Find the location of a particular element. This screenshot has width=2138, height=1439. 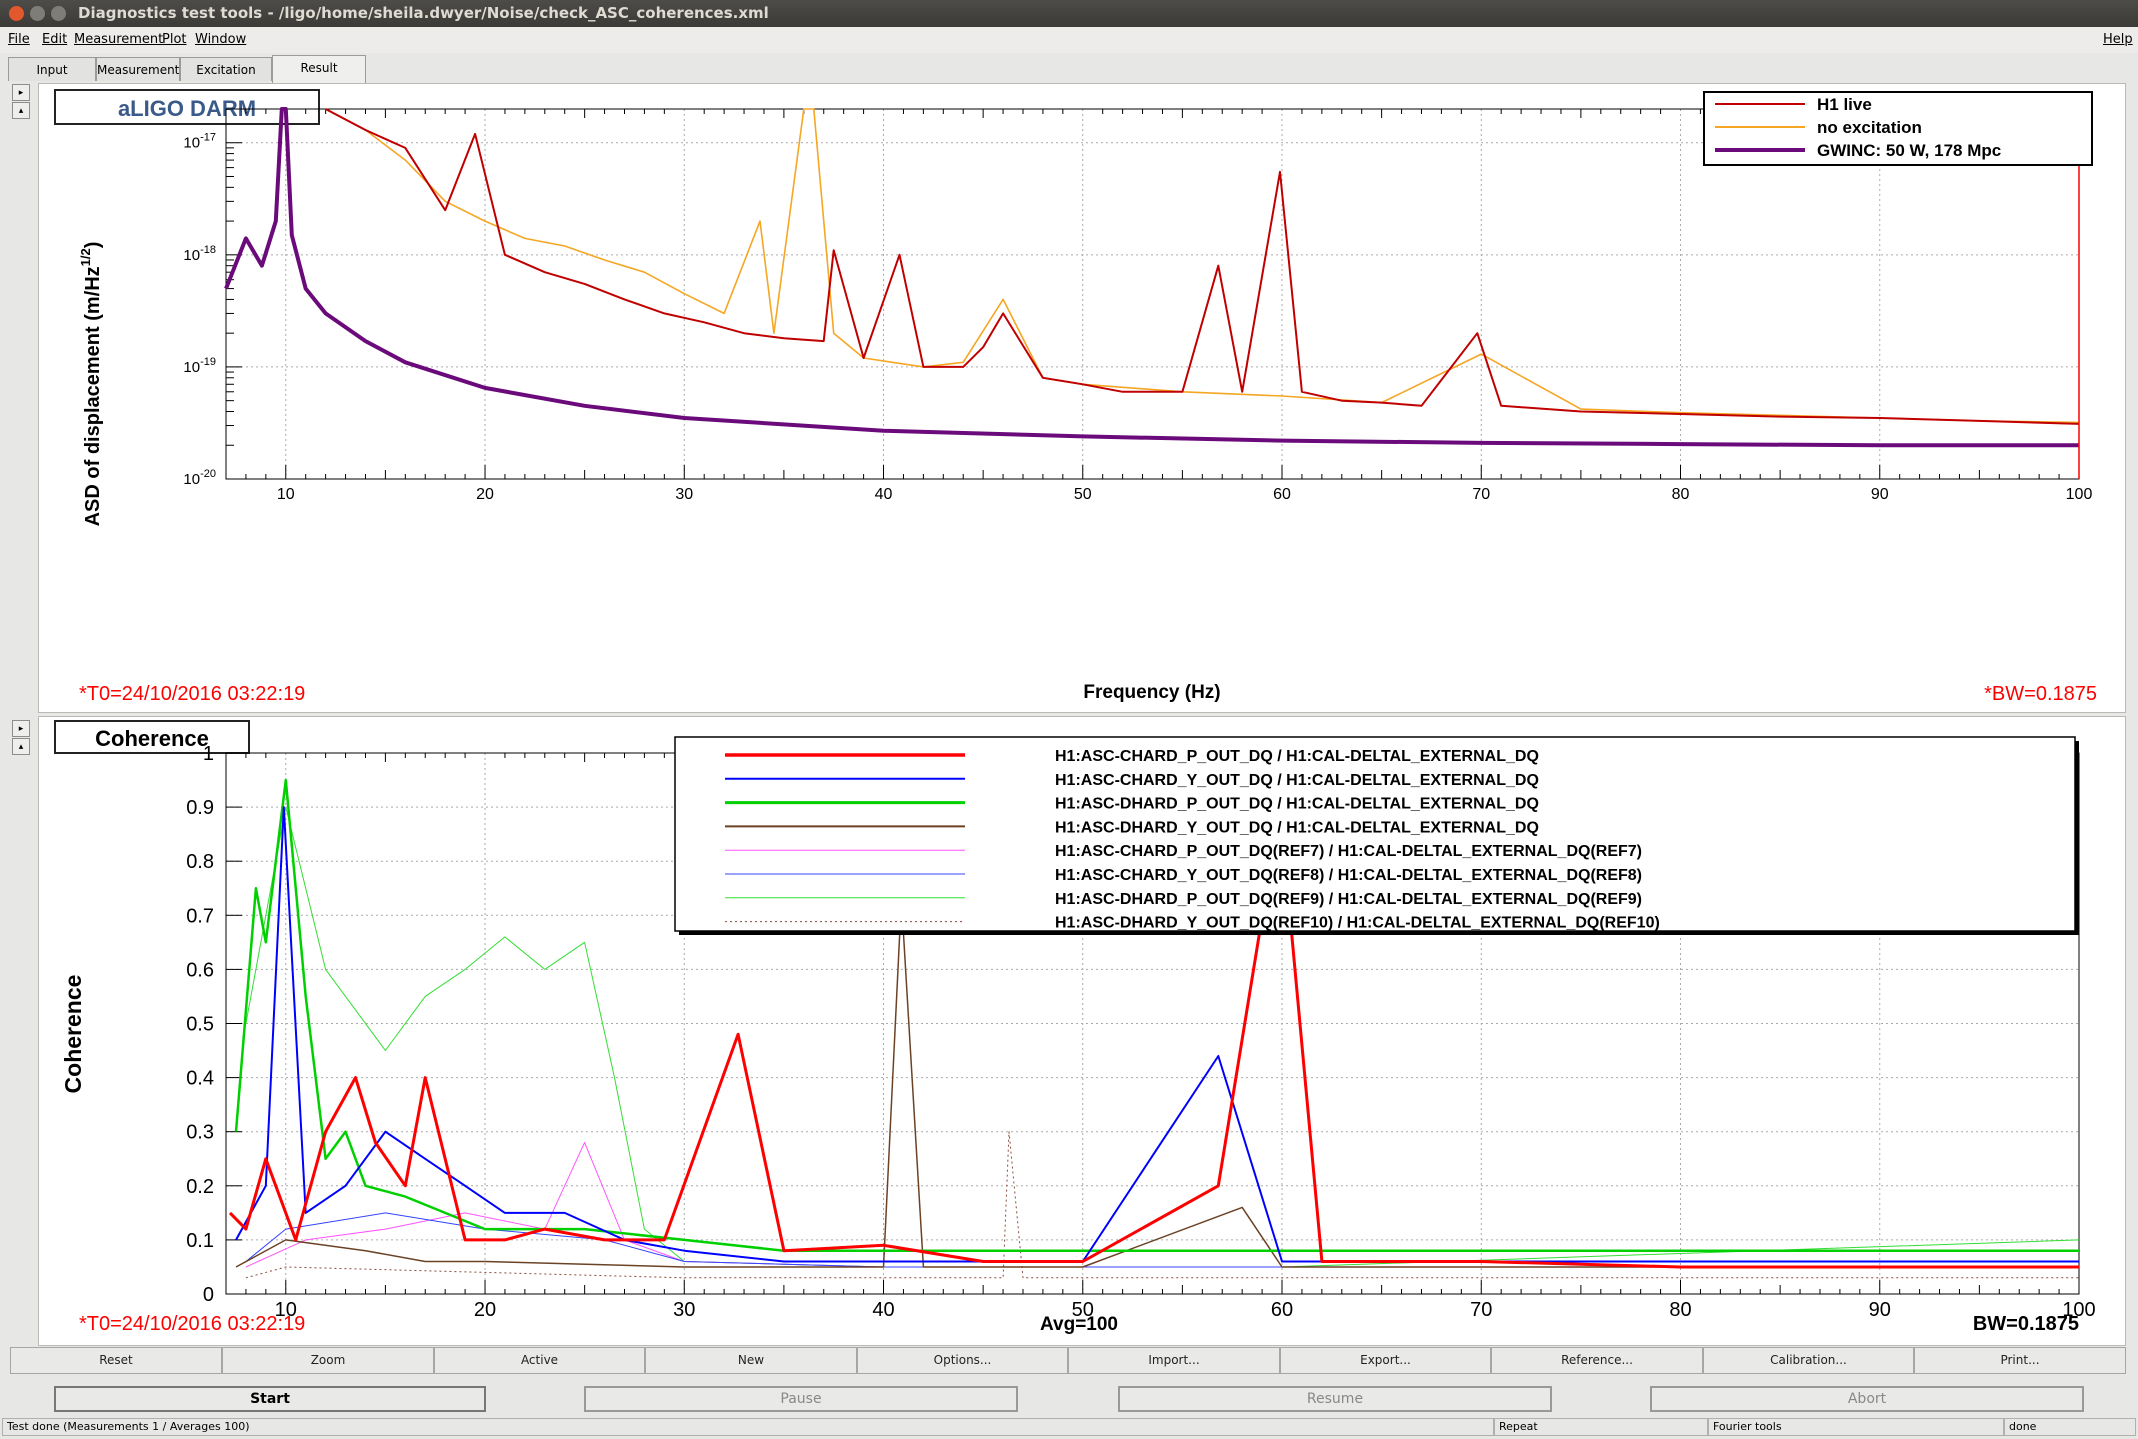

asd-y-tick-label: 10-18 is located at coordinates (199, 254).